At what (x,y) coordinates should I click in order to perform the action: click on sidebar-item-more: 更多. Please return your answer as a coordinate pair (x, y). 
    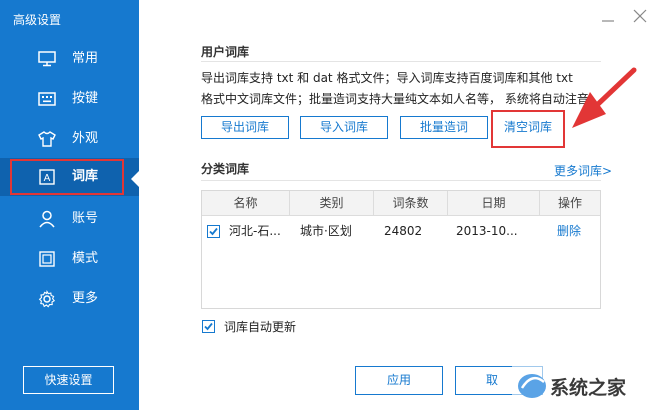
    Looking at the image, I should click on (69, 299).